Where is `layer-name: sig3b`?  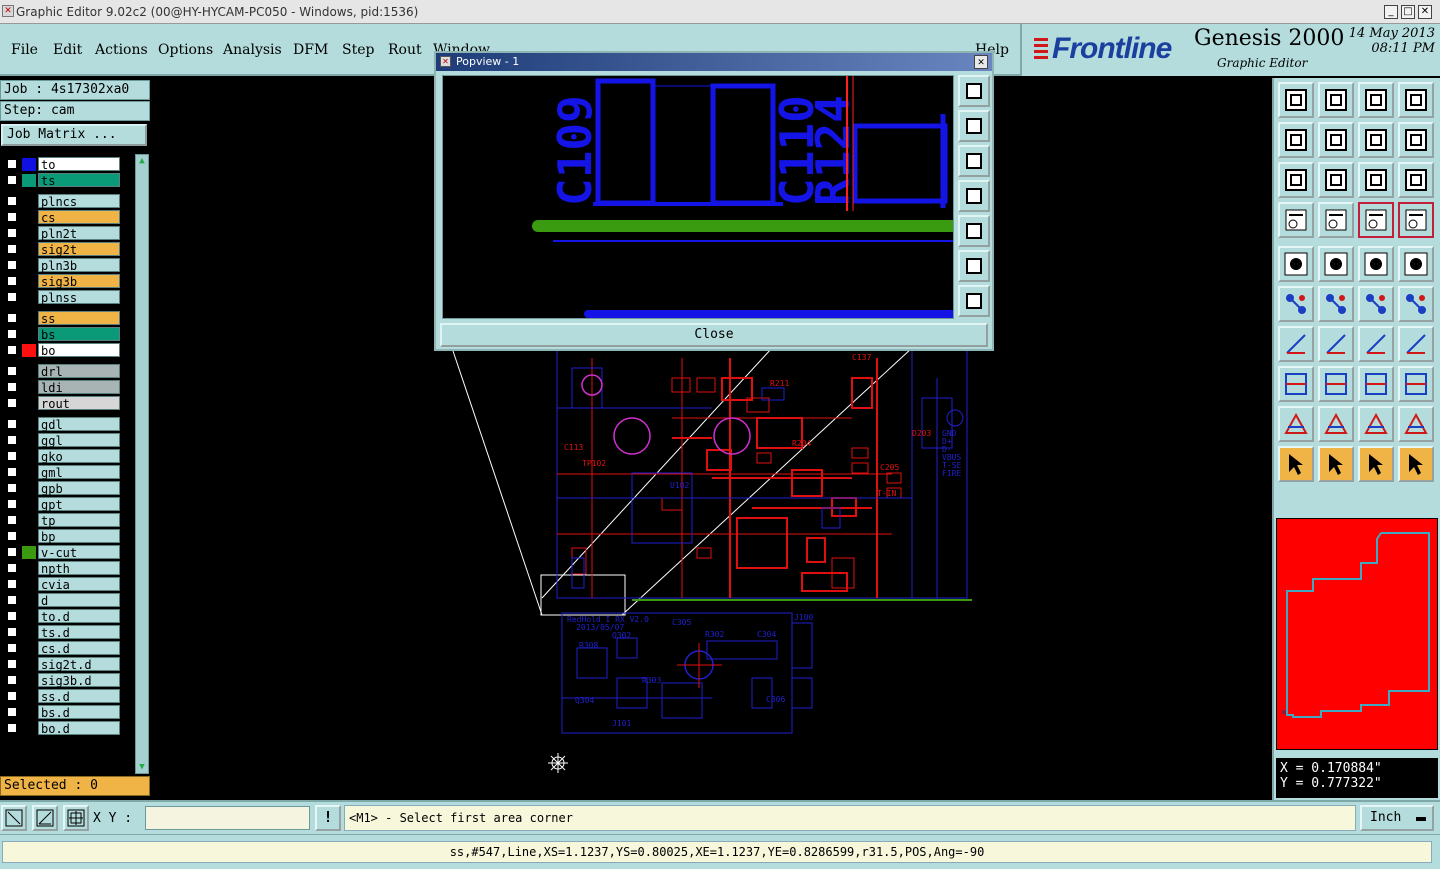
layer-name: sig3b is located at coordinates (79, 281).